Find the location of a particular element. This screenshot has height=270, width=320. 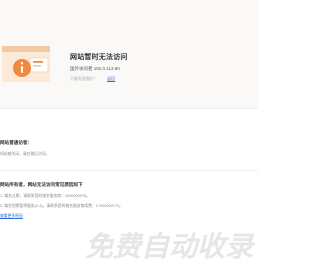

owner-section-title: 网站所有者，网站无法访问常见原因如下 is located at coordinates (41, 184).